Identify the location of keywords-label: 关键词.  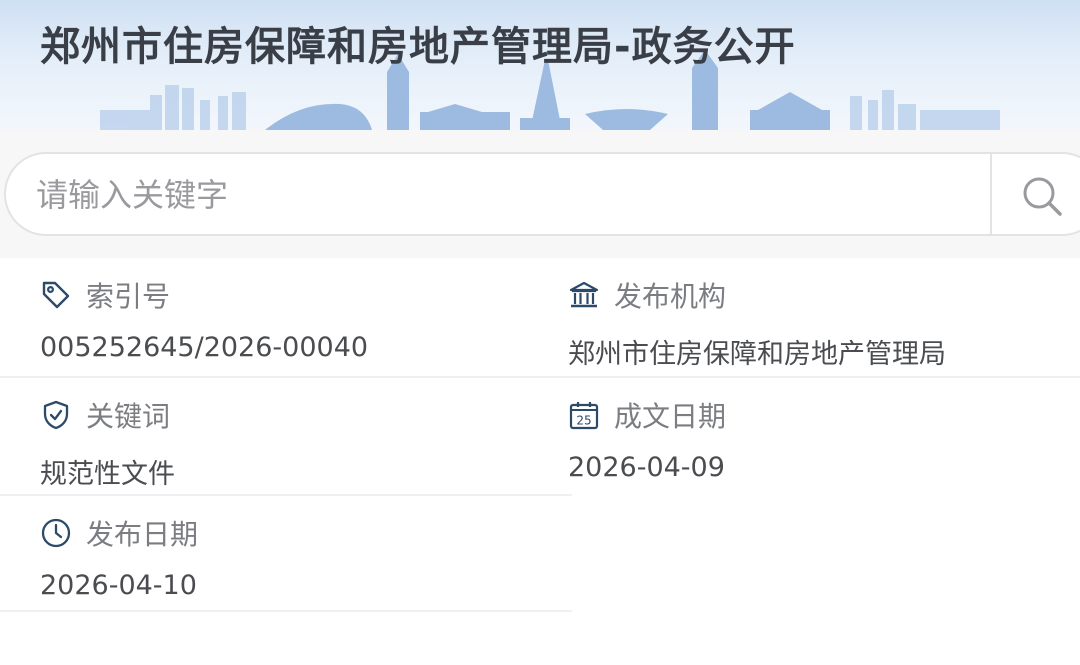
(128, 416).